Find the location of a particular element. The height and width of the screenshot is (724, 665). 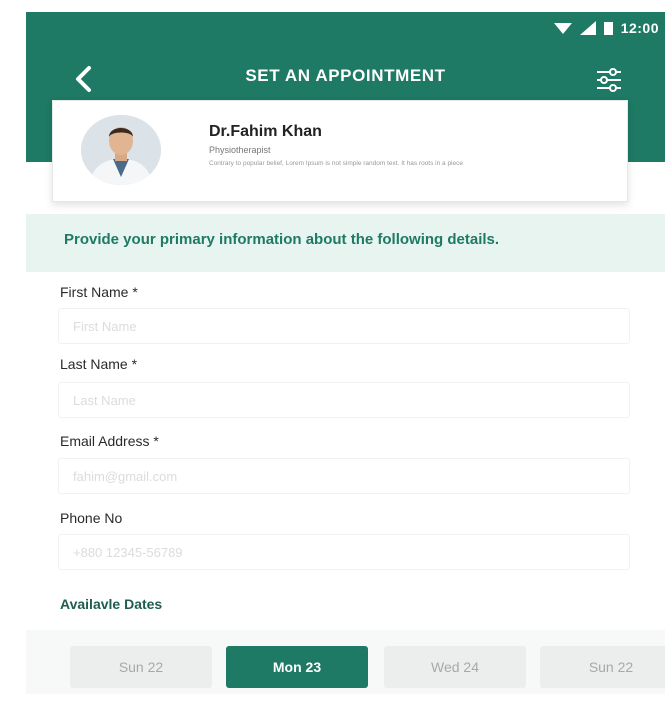

doctor-photo-icon is located at coordinates (121, 150).